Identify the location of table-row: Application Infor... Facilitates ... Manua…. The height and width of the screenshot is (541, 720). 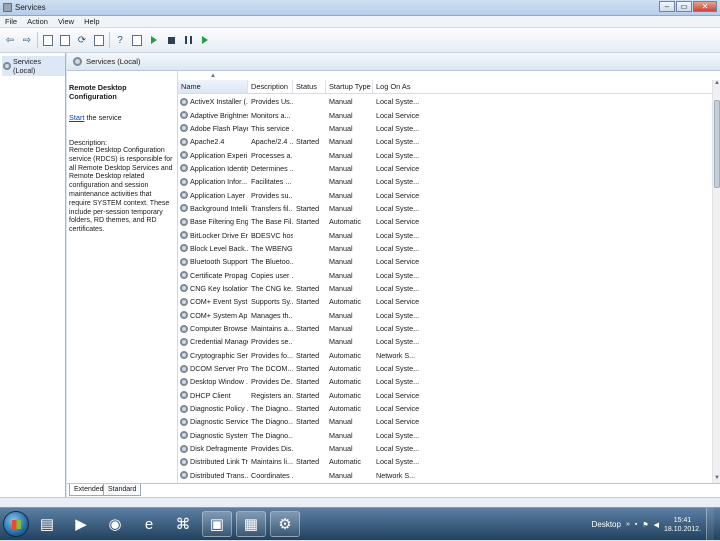
(448, 181).